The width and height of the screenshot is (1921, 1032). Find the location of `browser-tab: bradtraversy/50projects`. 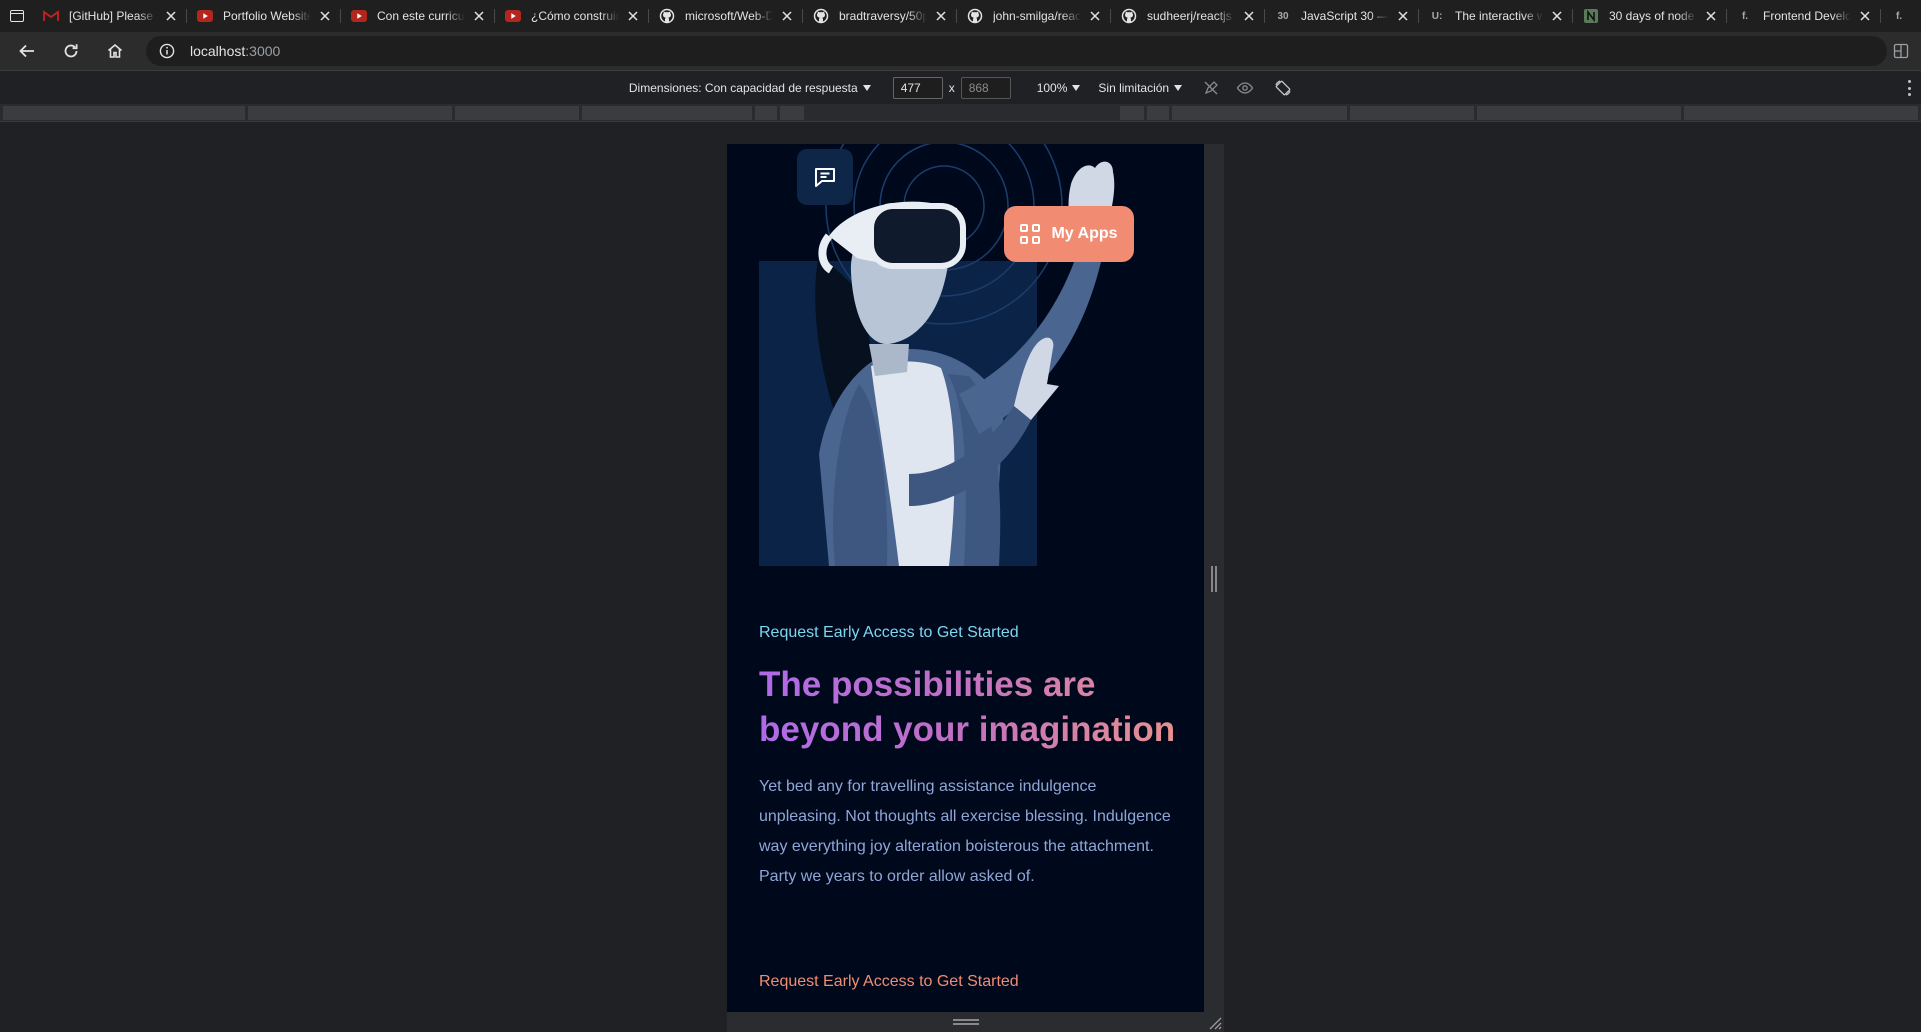

browser-tab: bradtraversy/50projects is located at coordinates (880, 16).